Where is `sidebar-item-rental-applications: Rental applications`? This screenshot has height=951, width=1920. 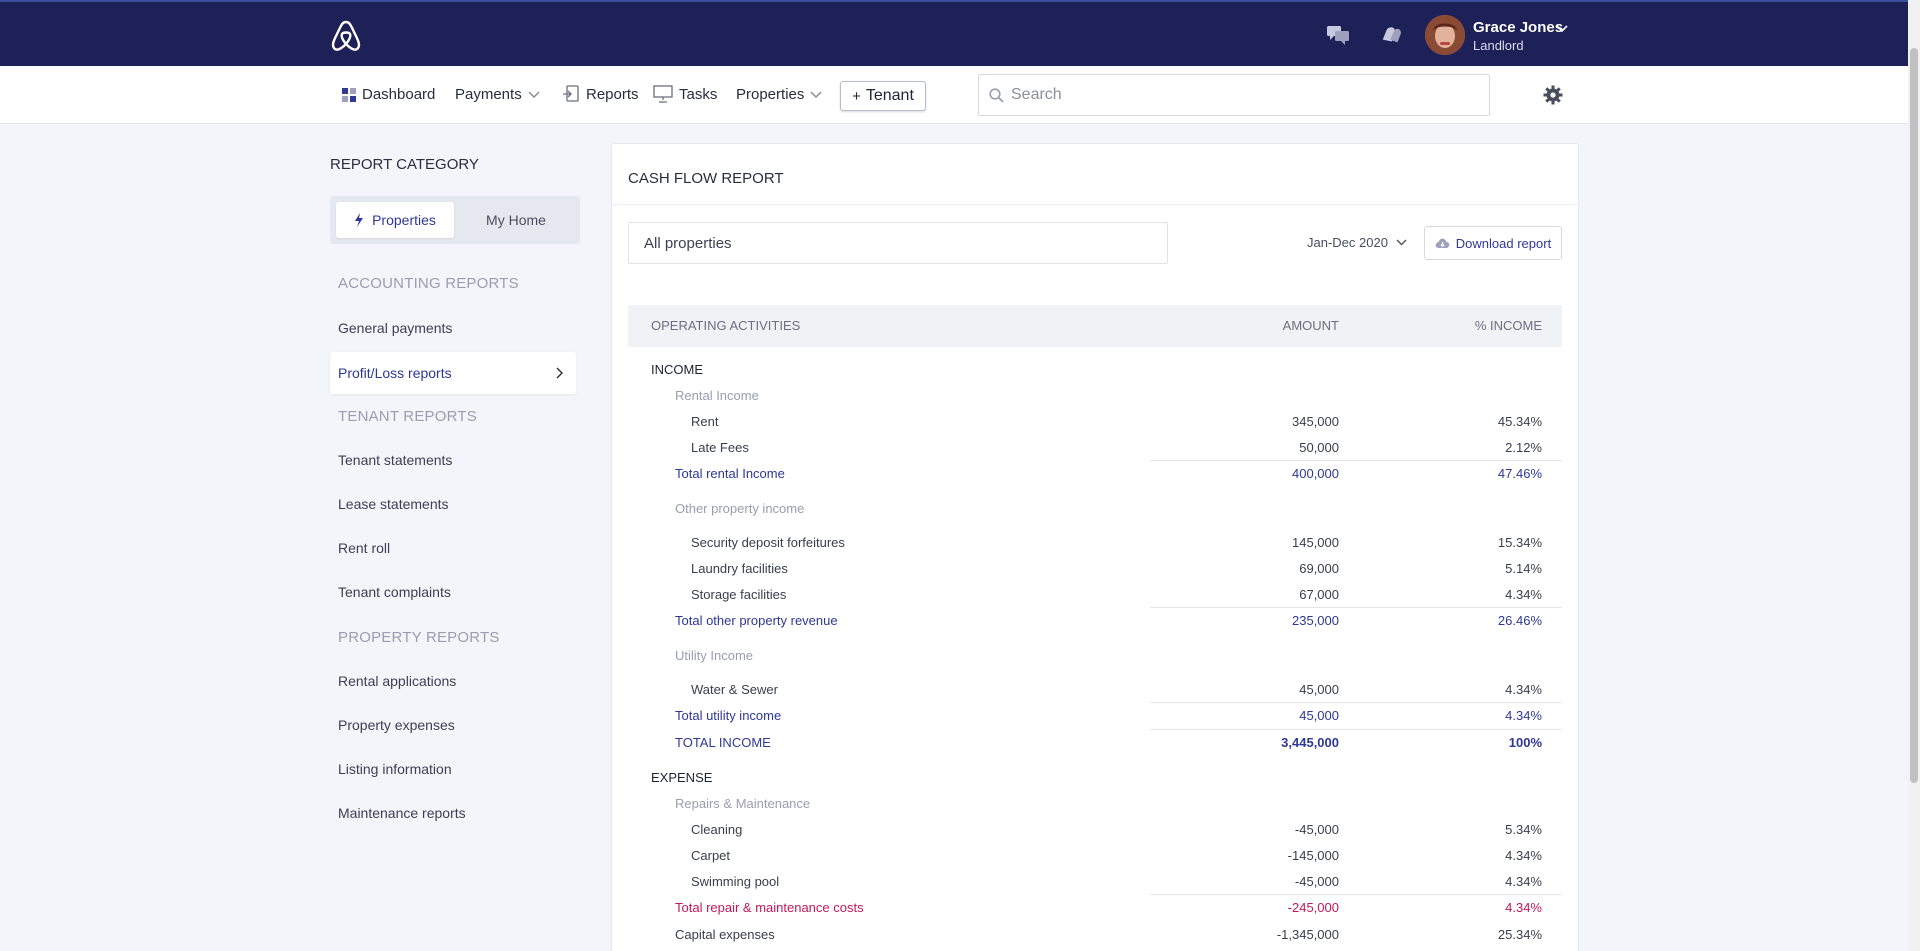 sidebar-item-rental-applications: Rental applications is located at coordinates (397, 681).